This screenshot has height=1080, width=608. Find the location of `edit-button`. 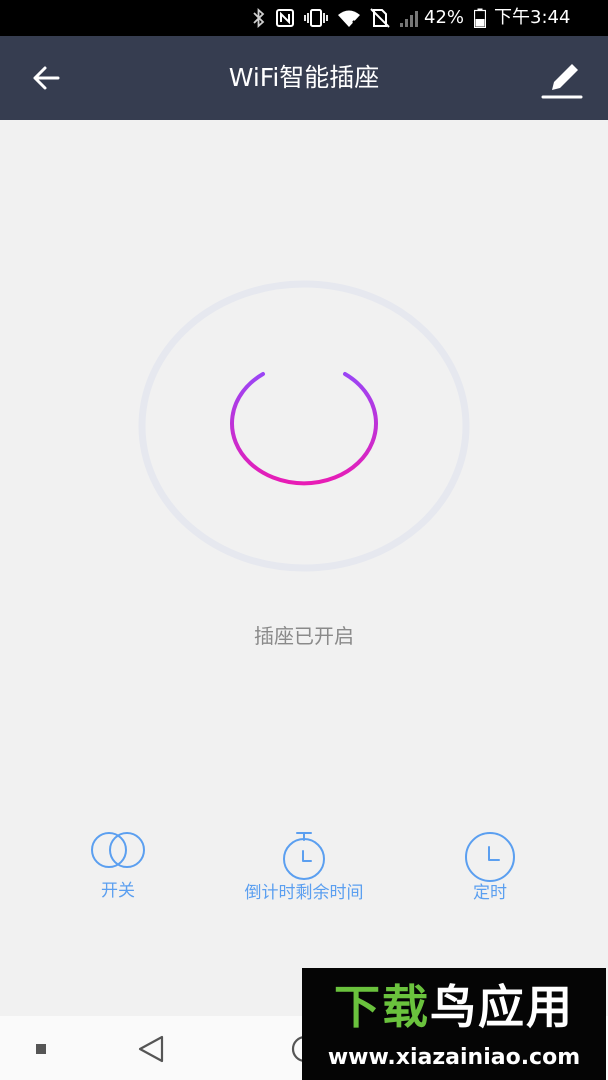

edit-button is located at coordinates (562, 80).